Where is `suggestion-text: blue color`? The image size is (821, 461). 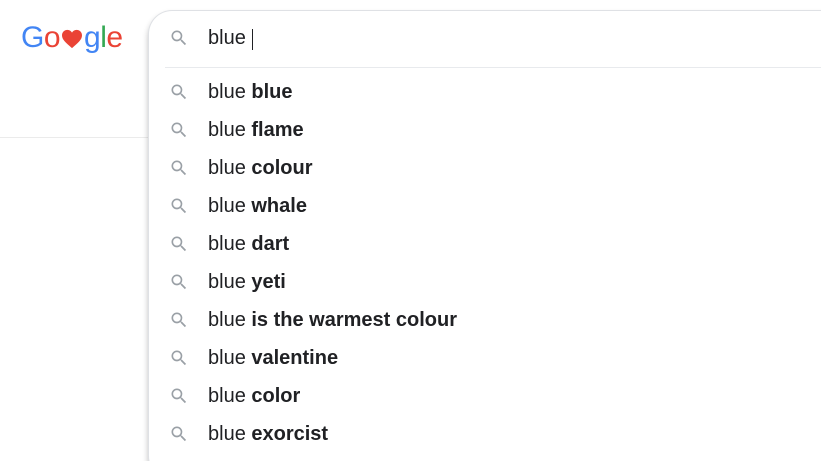 suggestion-text: blue color is located at coordinates (254, 396).